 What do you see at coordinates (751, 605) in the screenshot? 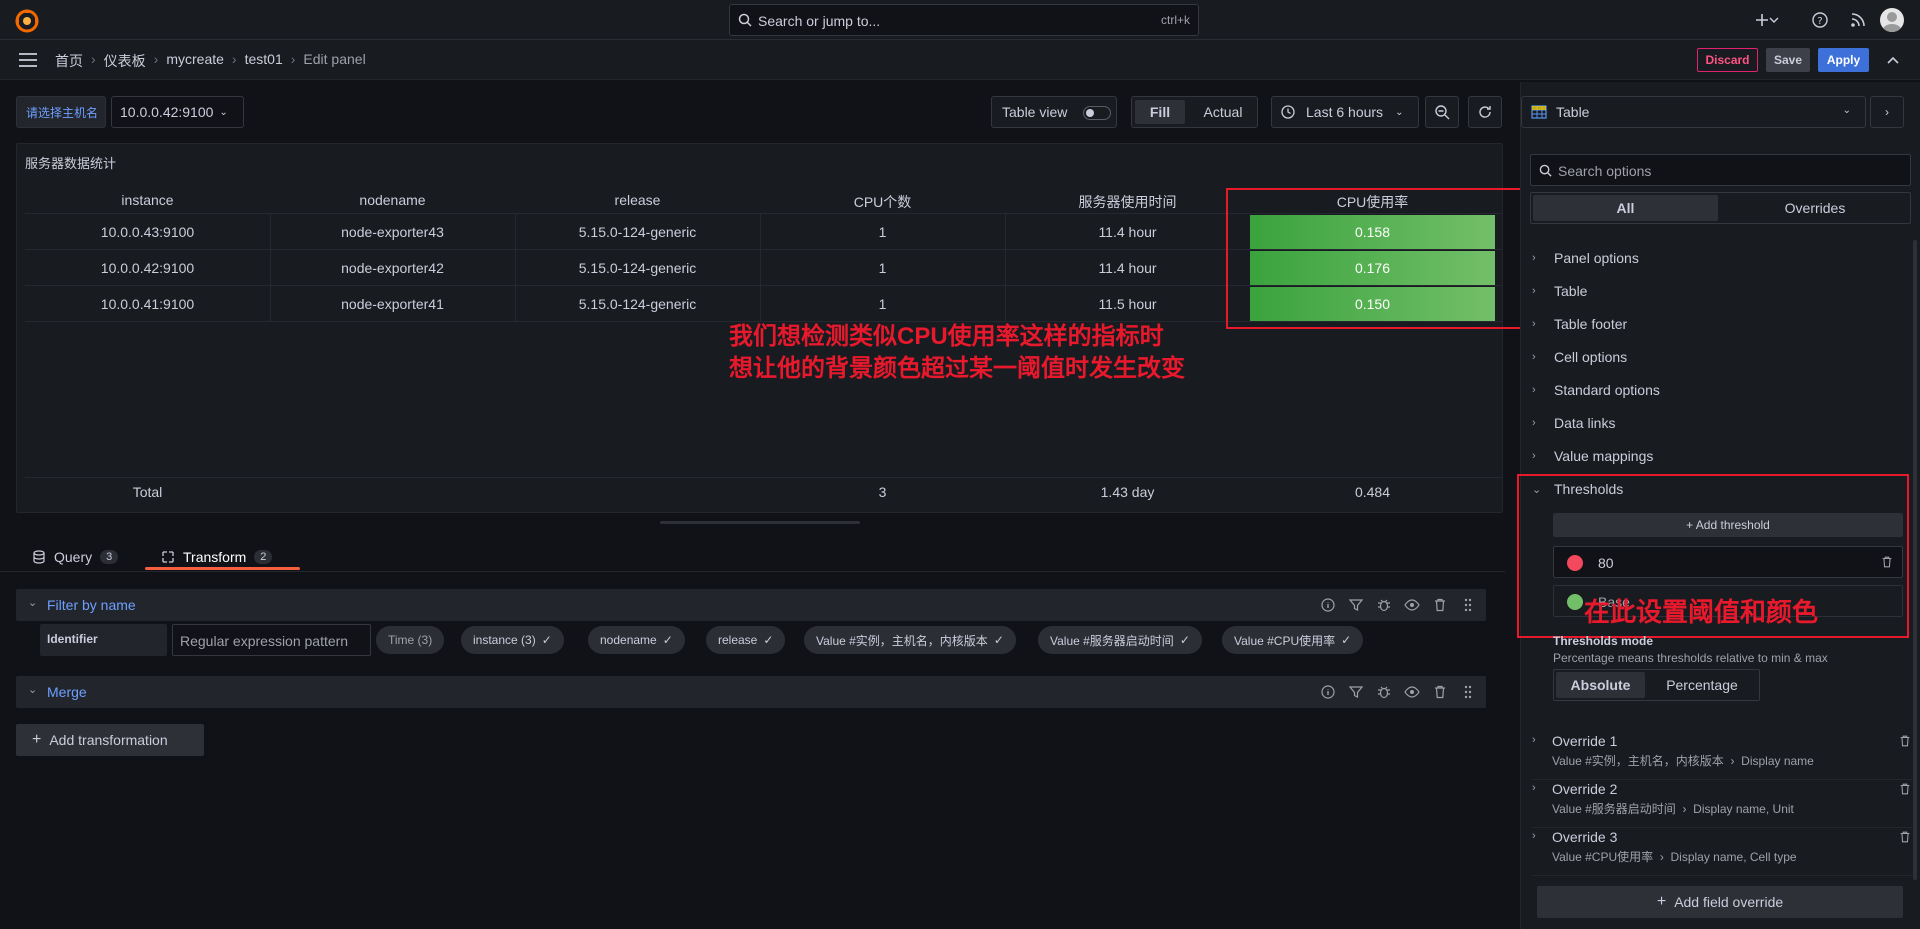
I see `transform-filter-by-name: ⌄ Filter by name` at bounding box center [751, 605].